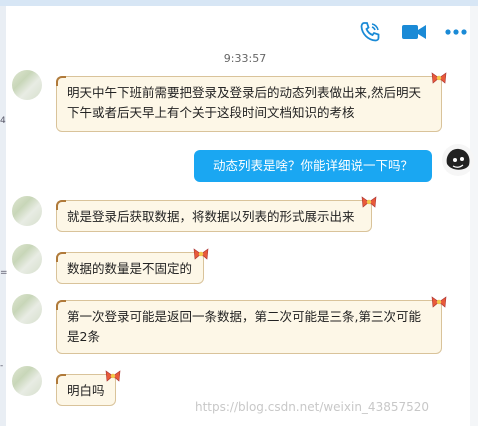 The image size is (478, 426). I want to click on more-icon, so click(456, 32).